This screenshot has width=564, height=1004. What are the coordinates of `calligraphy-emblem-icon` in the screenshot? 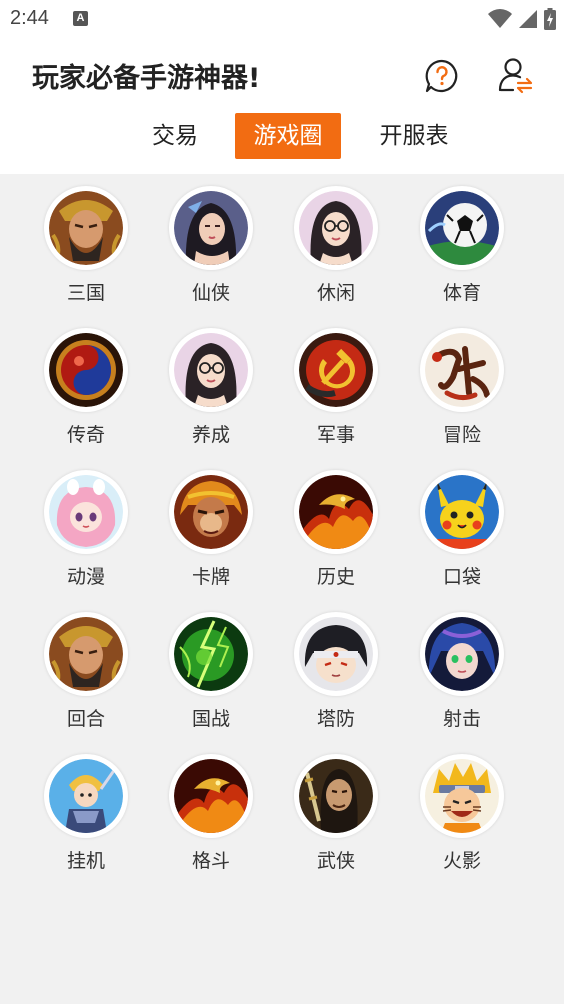 It's located at (462, 370).